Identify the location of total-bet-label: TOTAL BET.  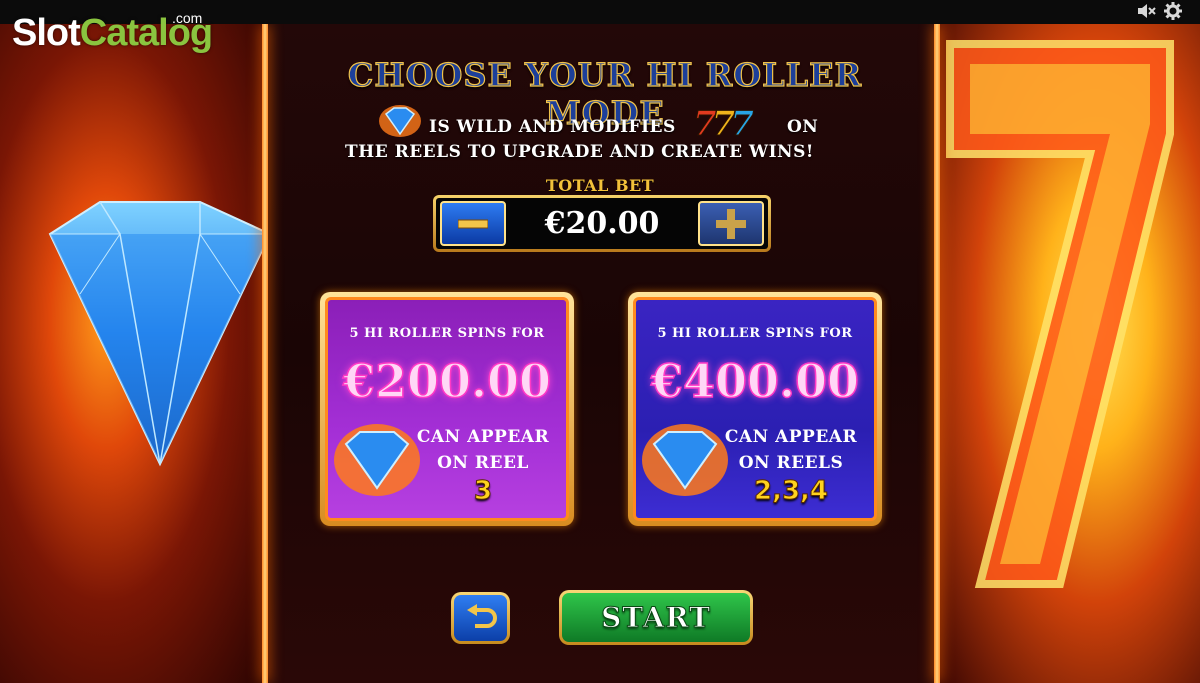
(600, 185).